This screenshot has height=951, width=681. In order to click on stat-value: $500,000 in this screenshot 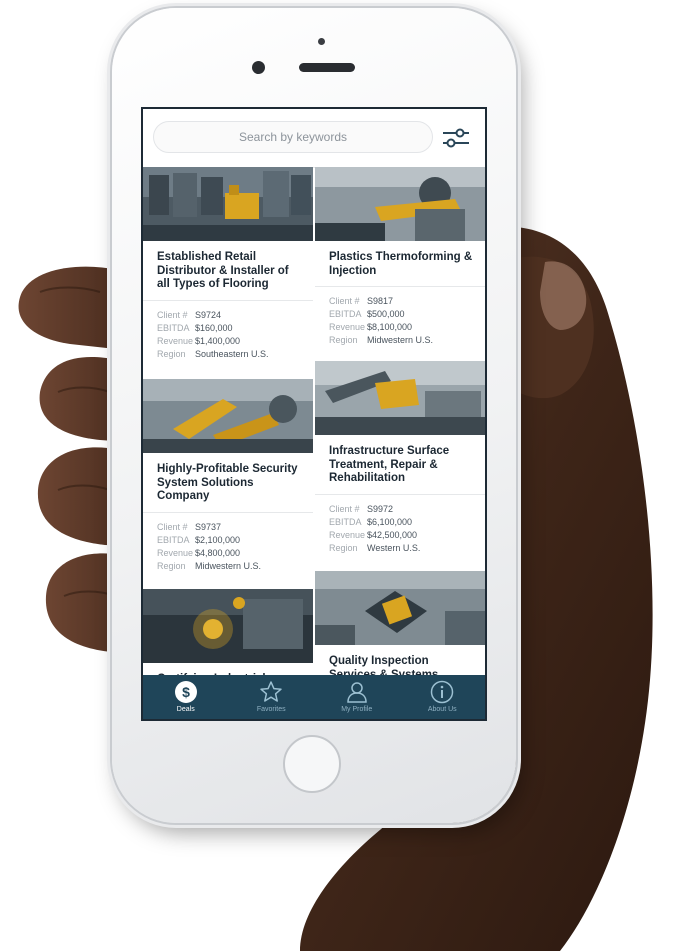, I will do `click(386, 314)`.